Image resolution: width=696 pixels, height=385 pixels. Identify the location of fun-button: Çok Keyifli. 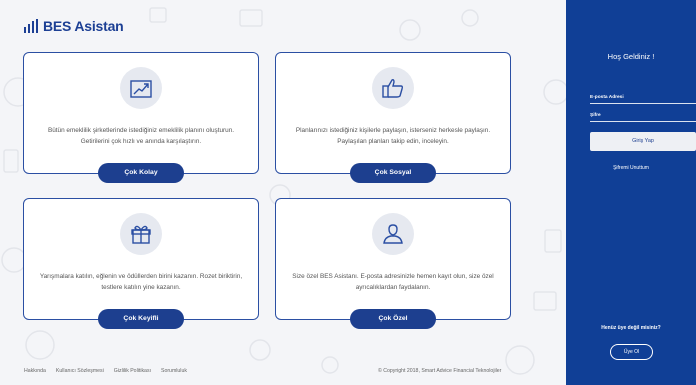
(141, 319).